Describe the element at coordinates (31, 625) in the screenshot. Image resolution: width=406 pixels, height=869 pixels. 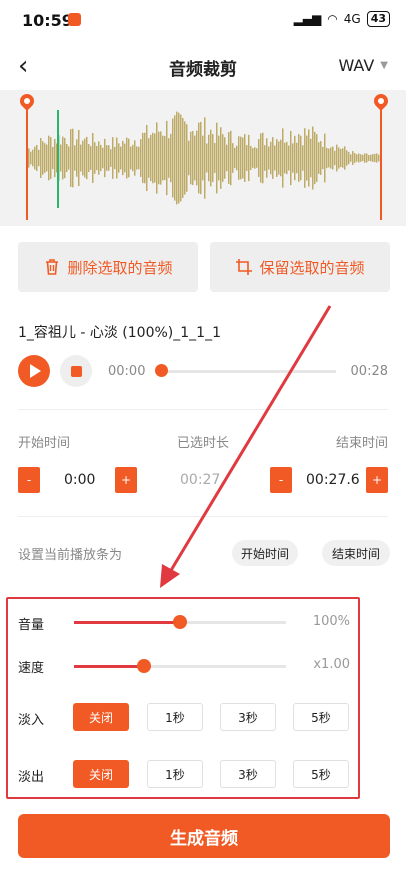
I see `volume-label: 音量` at that location.